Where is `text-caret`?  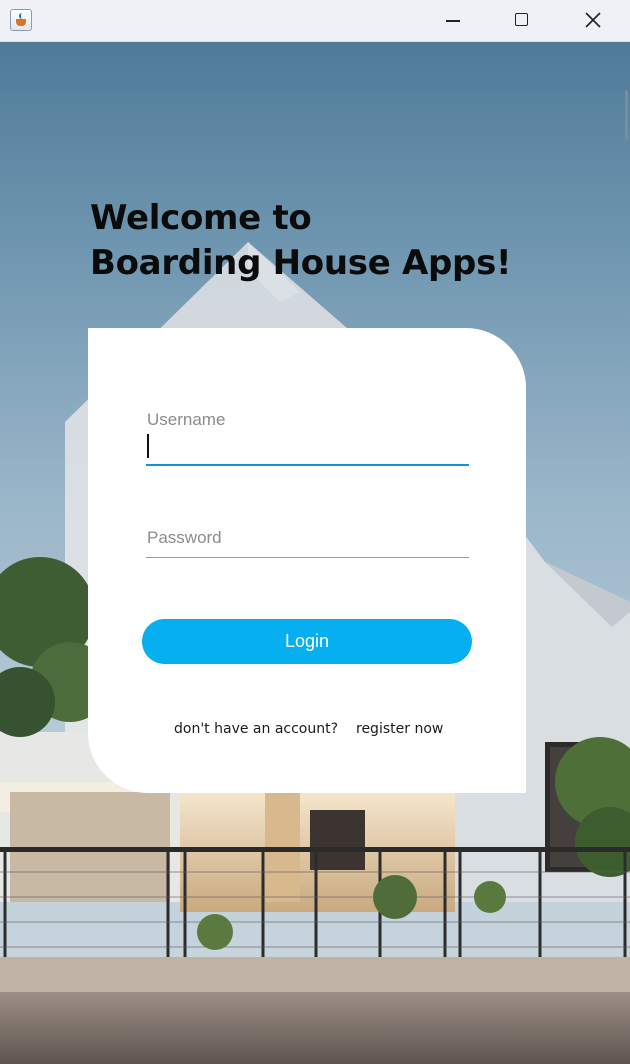
text-caret is located at coordinates (148, 446).